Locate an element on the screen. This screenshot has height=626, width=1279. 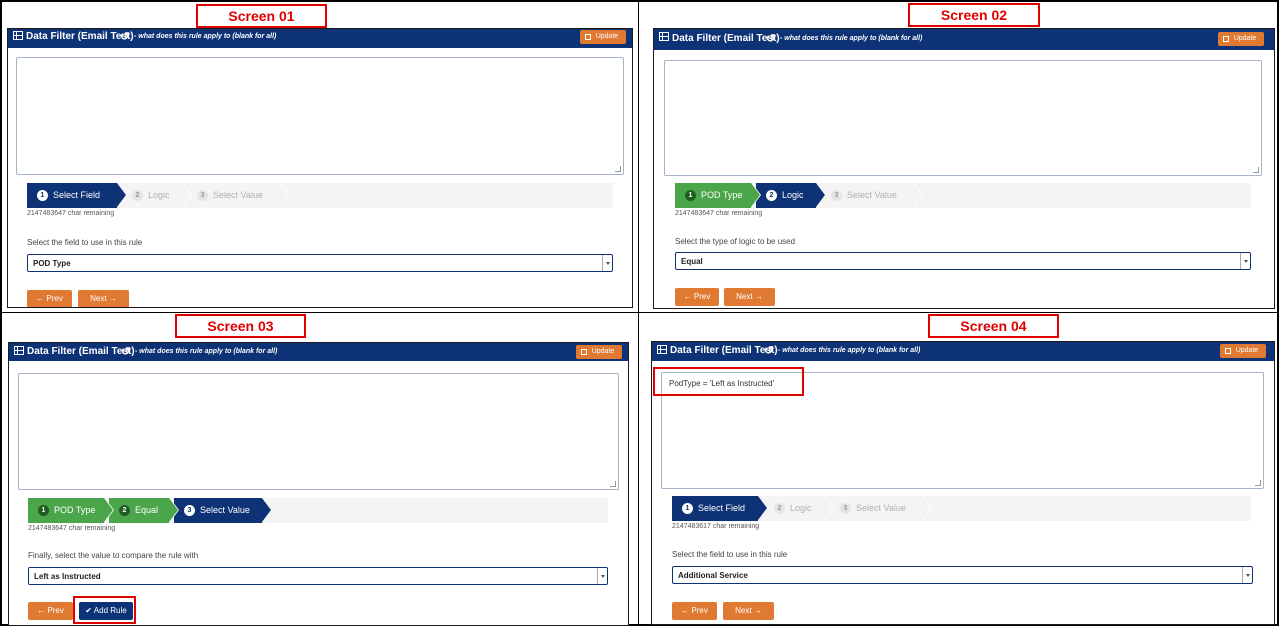
field-select: Additional Service is located at coordinates (962, 575).